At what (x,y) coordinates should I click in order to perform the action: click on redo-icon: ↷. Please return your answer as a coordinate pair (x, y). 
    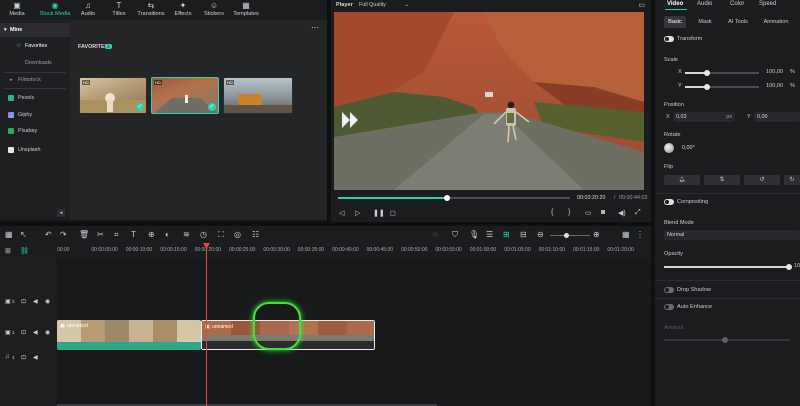
    Looking at the image, I should click on (63, 234).